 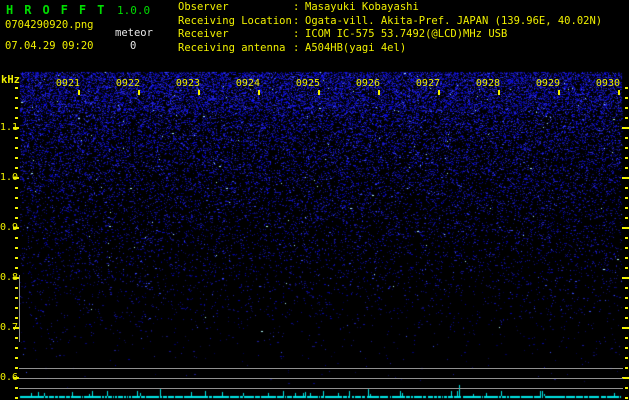 What do you see at coordinates (19, 308) in the screenshot?
I see `left-border-line` at bounding box center [19, 308].